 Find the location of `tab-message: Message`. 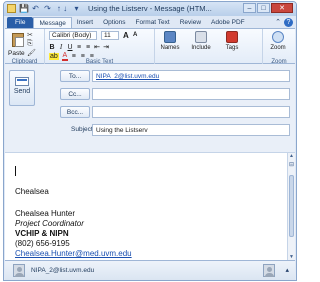

tab-message: Message is located at coordinates (52, 22).